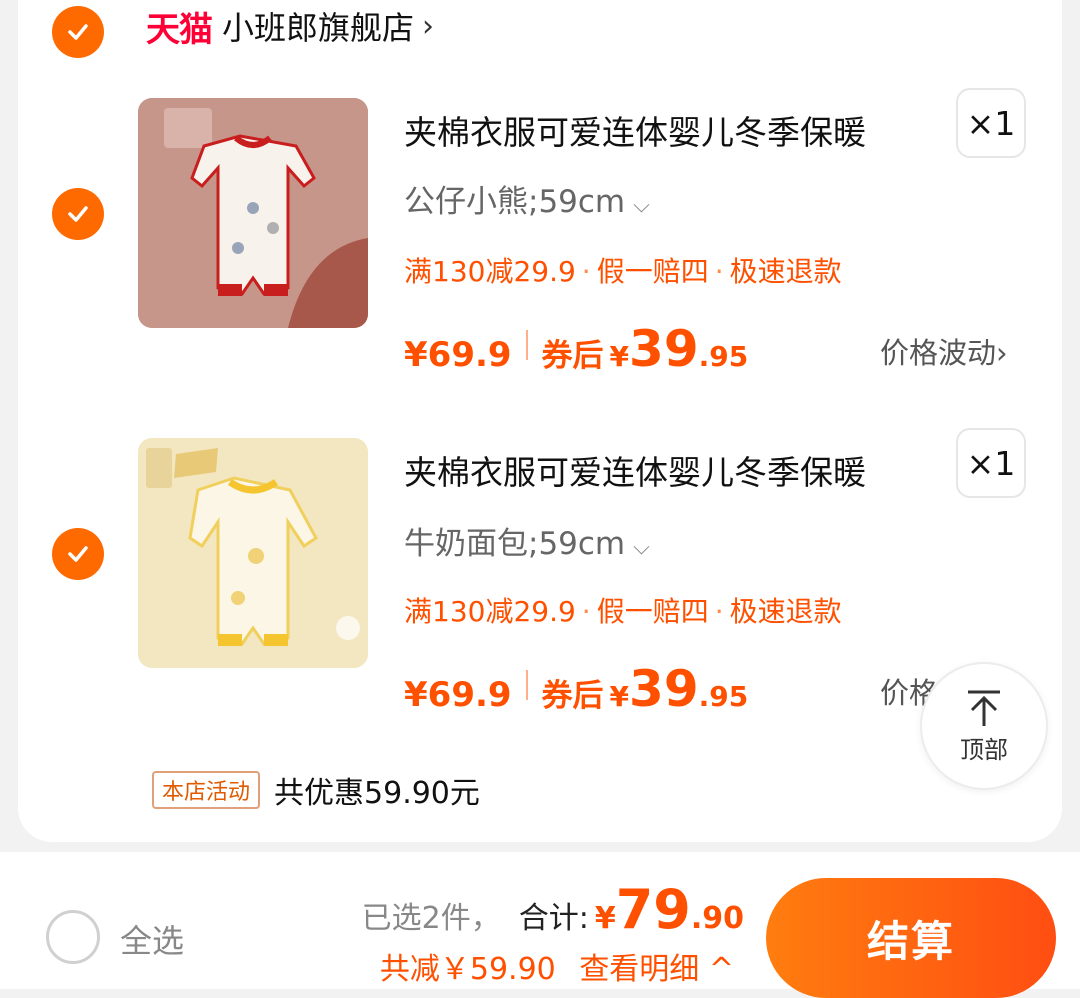  What do you see at coordinates (206, 790) in the screenshot?
I see `activity-badge: 本店活动` at bounding box center [206, 790].